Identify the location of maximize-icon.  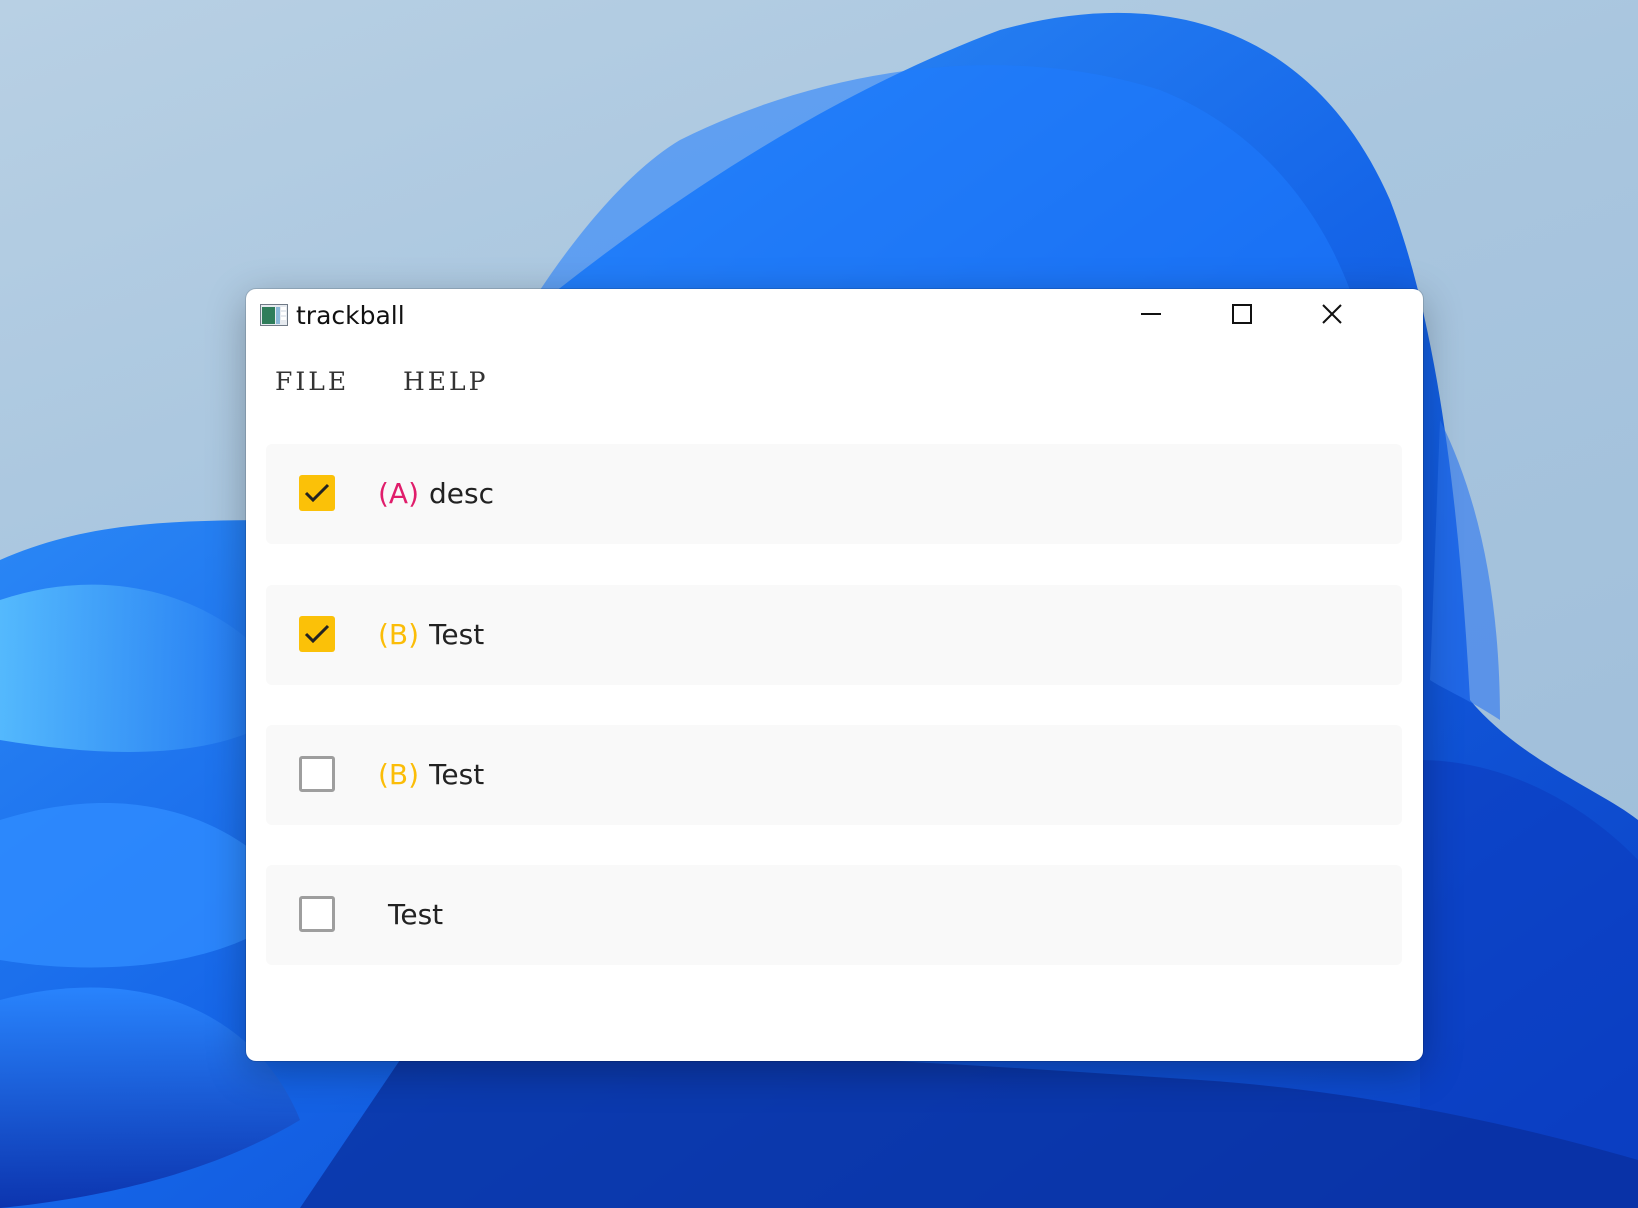
(1242, 316).